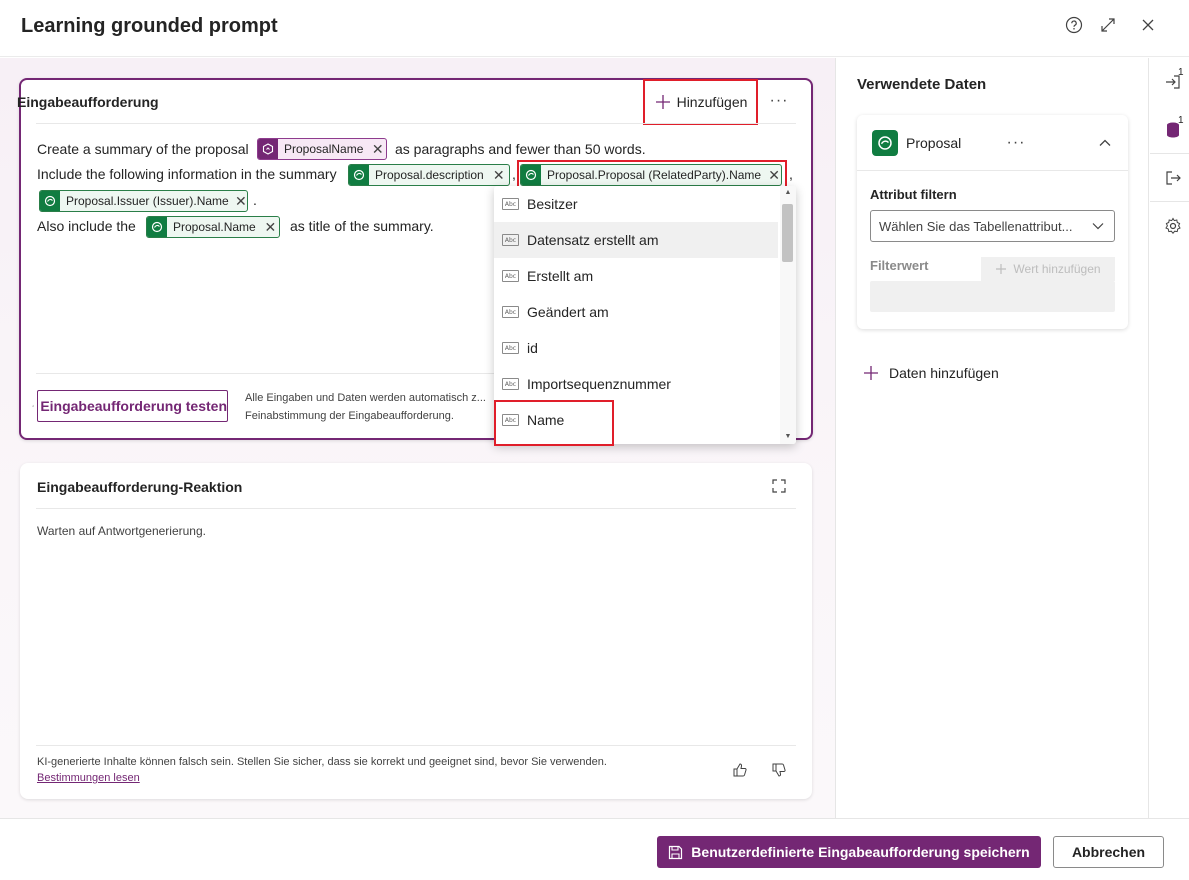 The height and width of the screenshot is (880, 1189). What do you see at coordinates (1181, 120) in the screenshot?
I see `data-count-badge: 1` at bounding box center [1181, 120].